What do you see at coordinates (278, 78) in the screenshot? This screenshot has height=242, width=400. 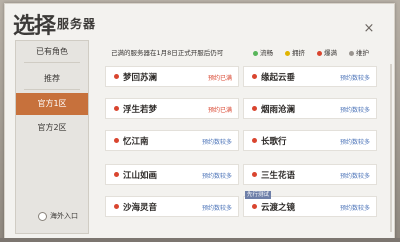 I see `server-name: 缘起云垂` at bounding box center [278, 78].